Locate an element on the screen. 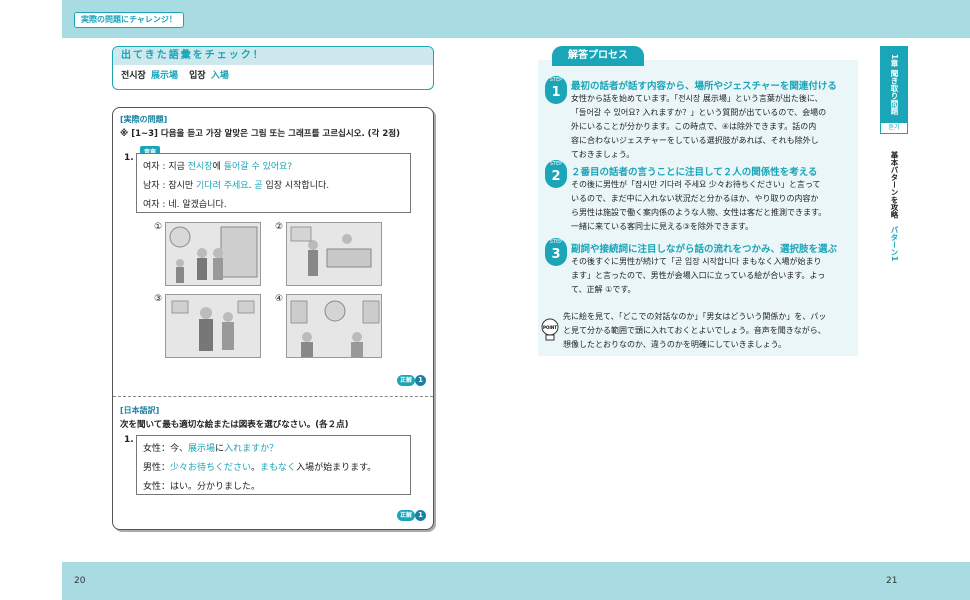 The height and width of the screenshot is (600, 970). top-band is located at coordinates (516, 19).